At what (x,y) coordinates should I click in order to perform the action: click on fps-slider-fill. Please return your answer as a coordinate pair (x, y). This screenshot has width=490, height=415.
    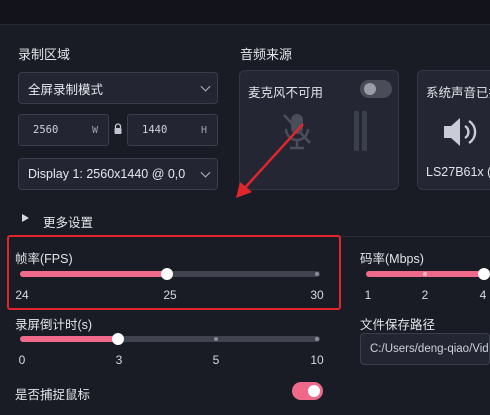
    Looking at the image, I should click on (93, 274).